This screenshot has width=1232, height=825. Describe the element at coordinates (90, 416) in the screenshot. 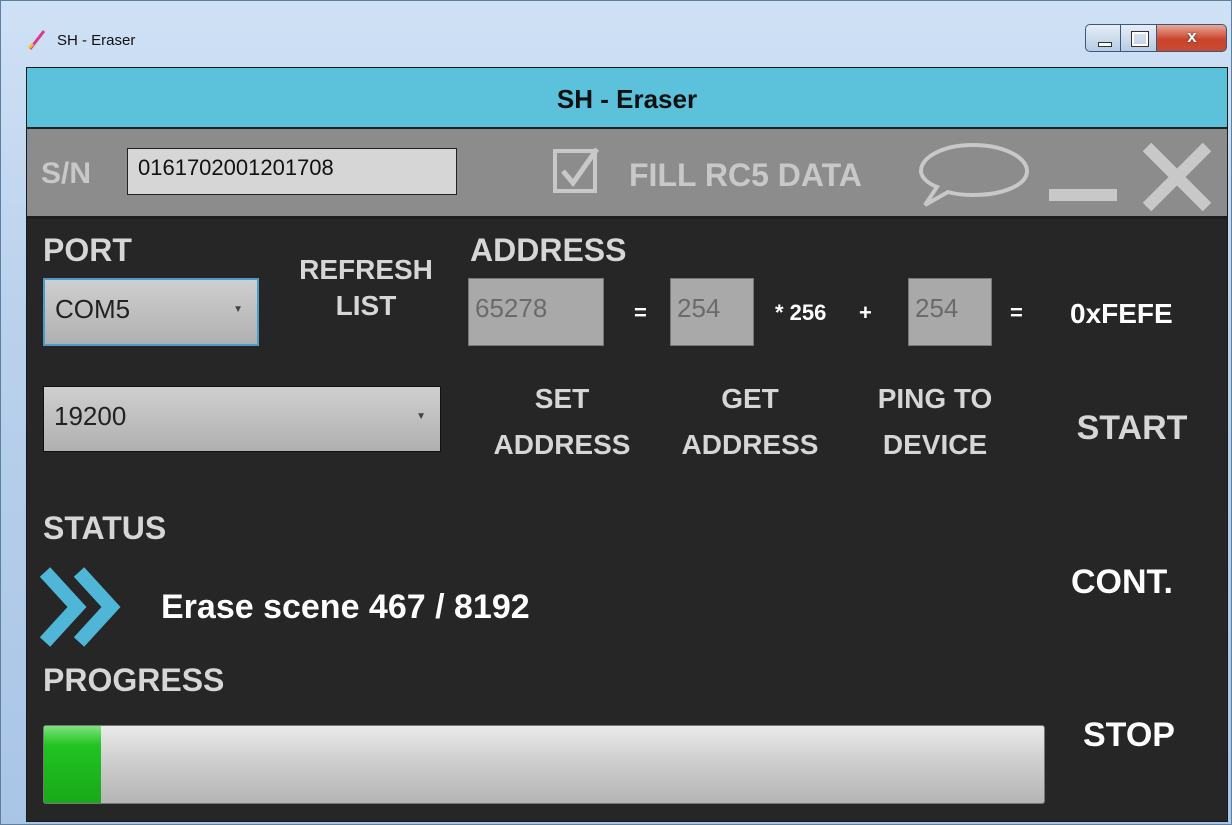

I see `baud-rate-value: 19200` at that location.